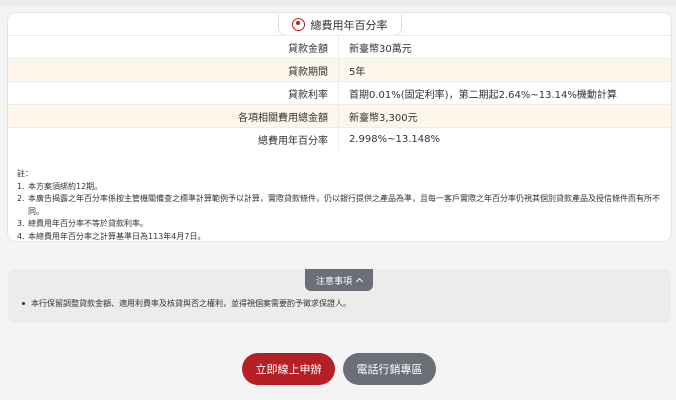 Image resolution: width=676 pixels, height=400 pixels. Describe the element at coordinates (173, 70) in the screenshot. I see `row-label: 貸款期間` at that location.